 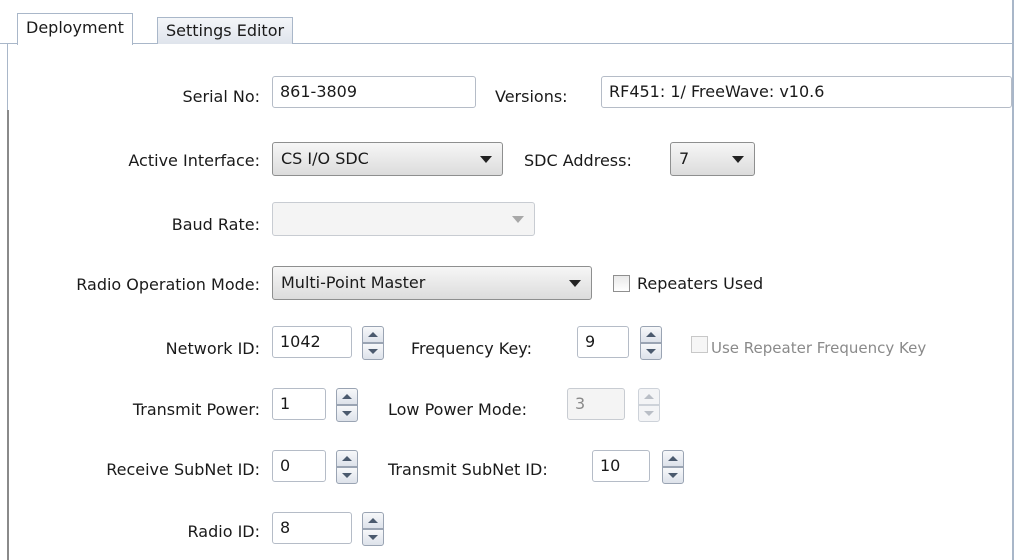 What do you see at coordinates (403, 219) in the screenshot?
I see `baud-rate-select` at bounding box center [403, 219].